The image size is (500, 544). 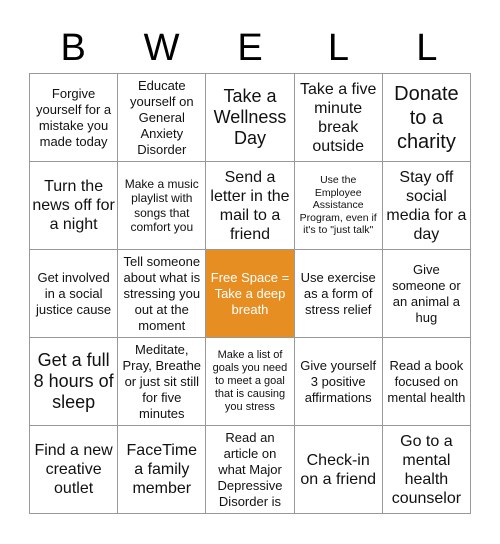 I want to click on bingo-cell: Use exercise as a form of stress relief, so click(x=338, y=294).